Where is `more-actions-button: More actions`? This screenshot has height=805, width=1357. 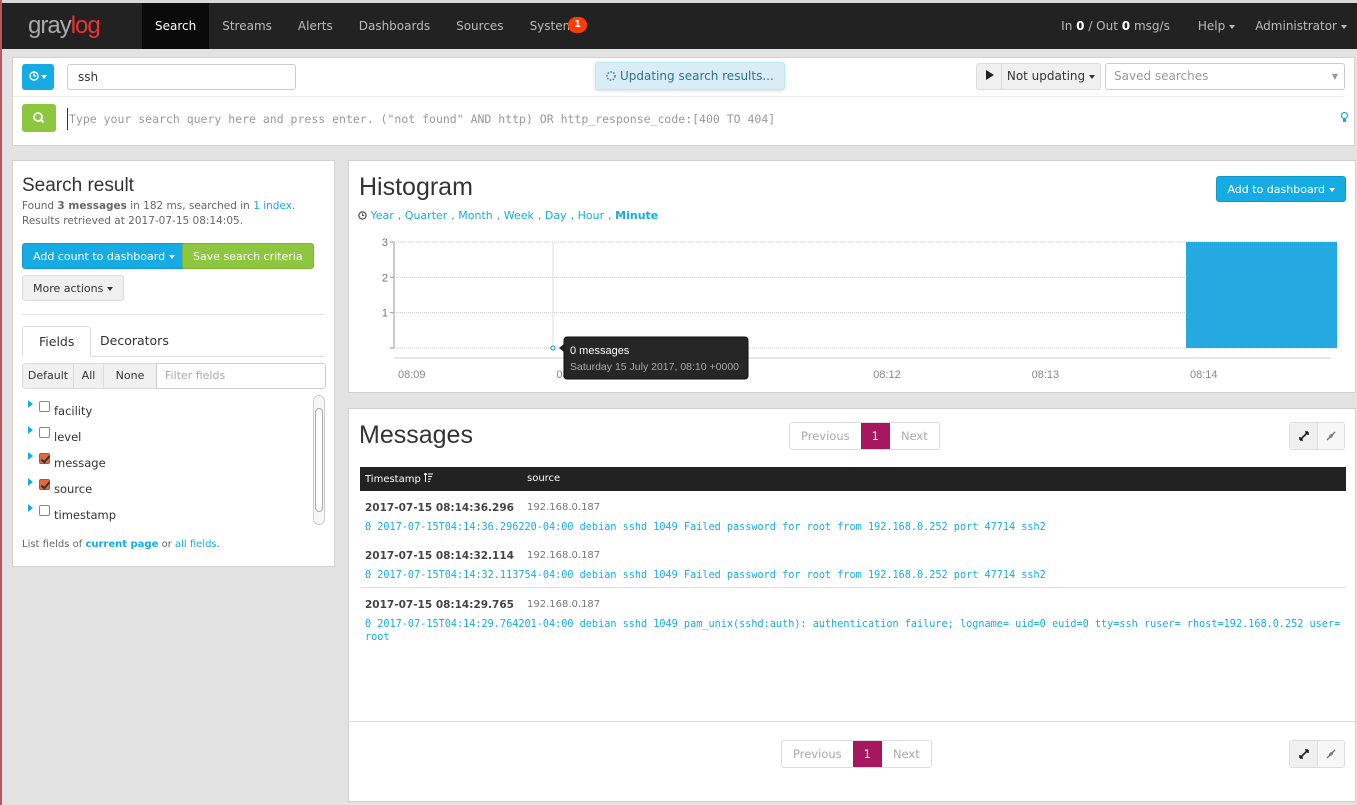
more-actions-button: More actions is located at coordinates (73, 288).